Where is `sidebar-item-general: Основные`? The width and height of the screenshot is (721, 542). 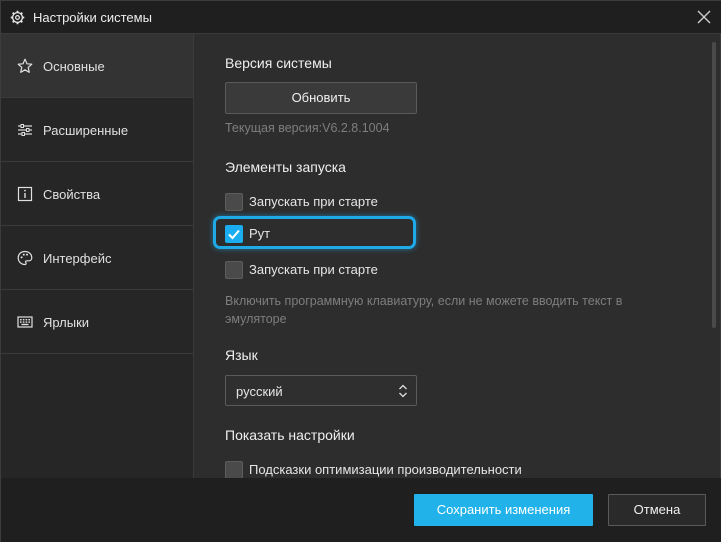
sidebar-item-general: Основные is located at coordinates (97, 66).